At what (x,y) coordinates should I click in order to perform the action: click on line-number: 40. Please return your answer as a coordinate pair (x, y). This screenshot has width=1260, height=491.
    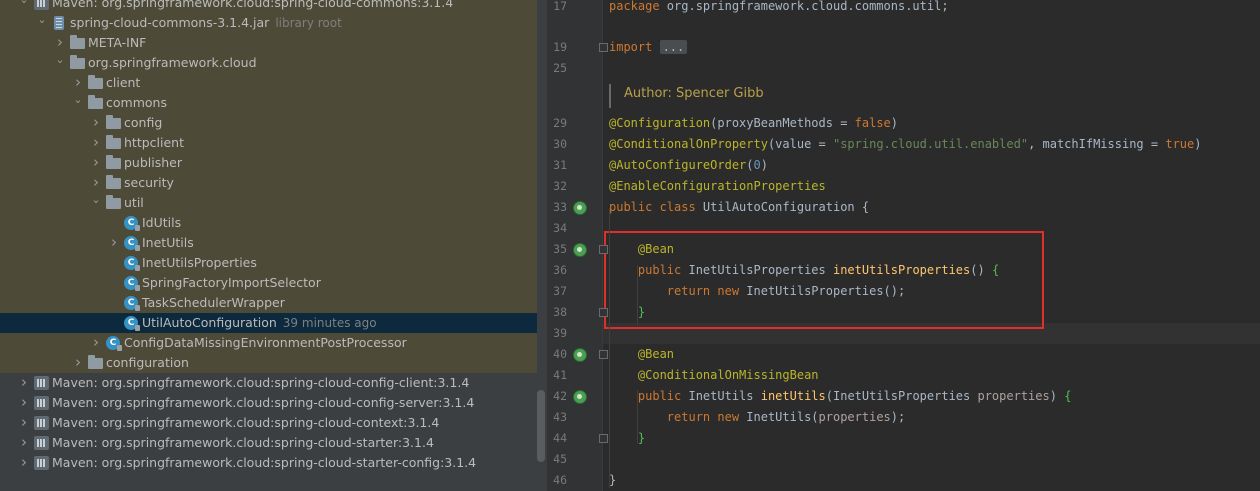
    Looking at the image, I should click on (560, 354).